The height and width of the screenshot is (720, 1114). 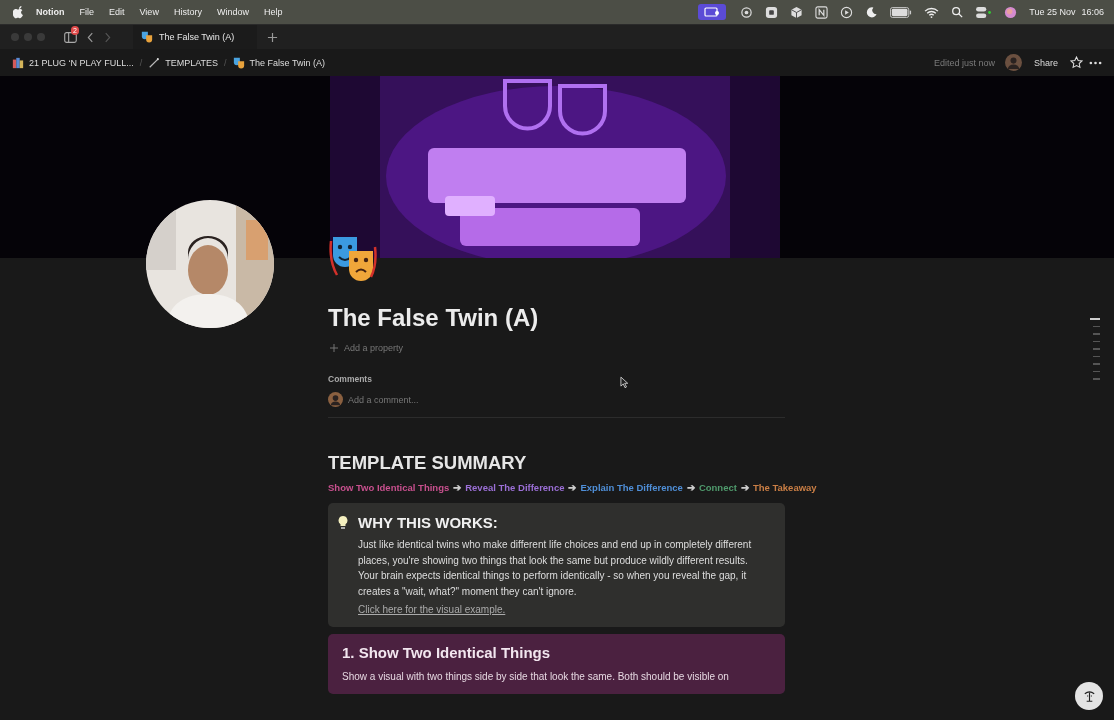 What do you see at coordinates (343, 522) in the screenshot?
I see `lightbulb-icon` at bounding box center [343, 522].